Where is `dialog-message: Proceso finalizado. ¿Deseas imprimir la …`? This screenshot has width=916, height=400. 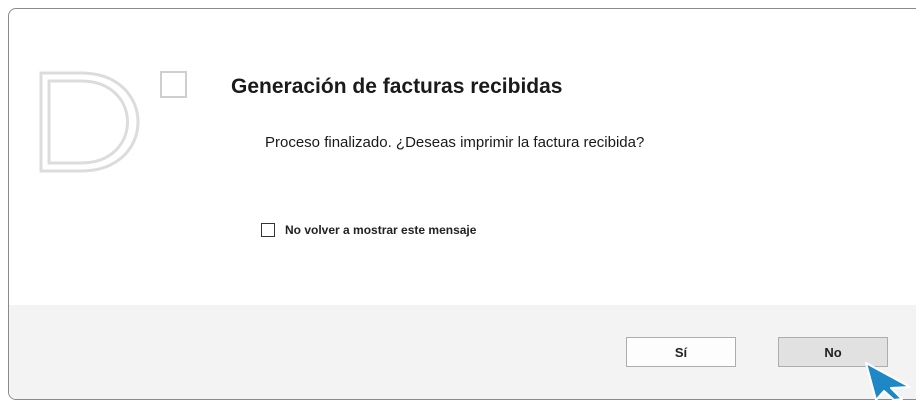 dialog-message: Proceso finalizado. ¿Deseas imprimir la … is located at coordinates (455, 142).